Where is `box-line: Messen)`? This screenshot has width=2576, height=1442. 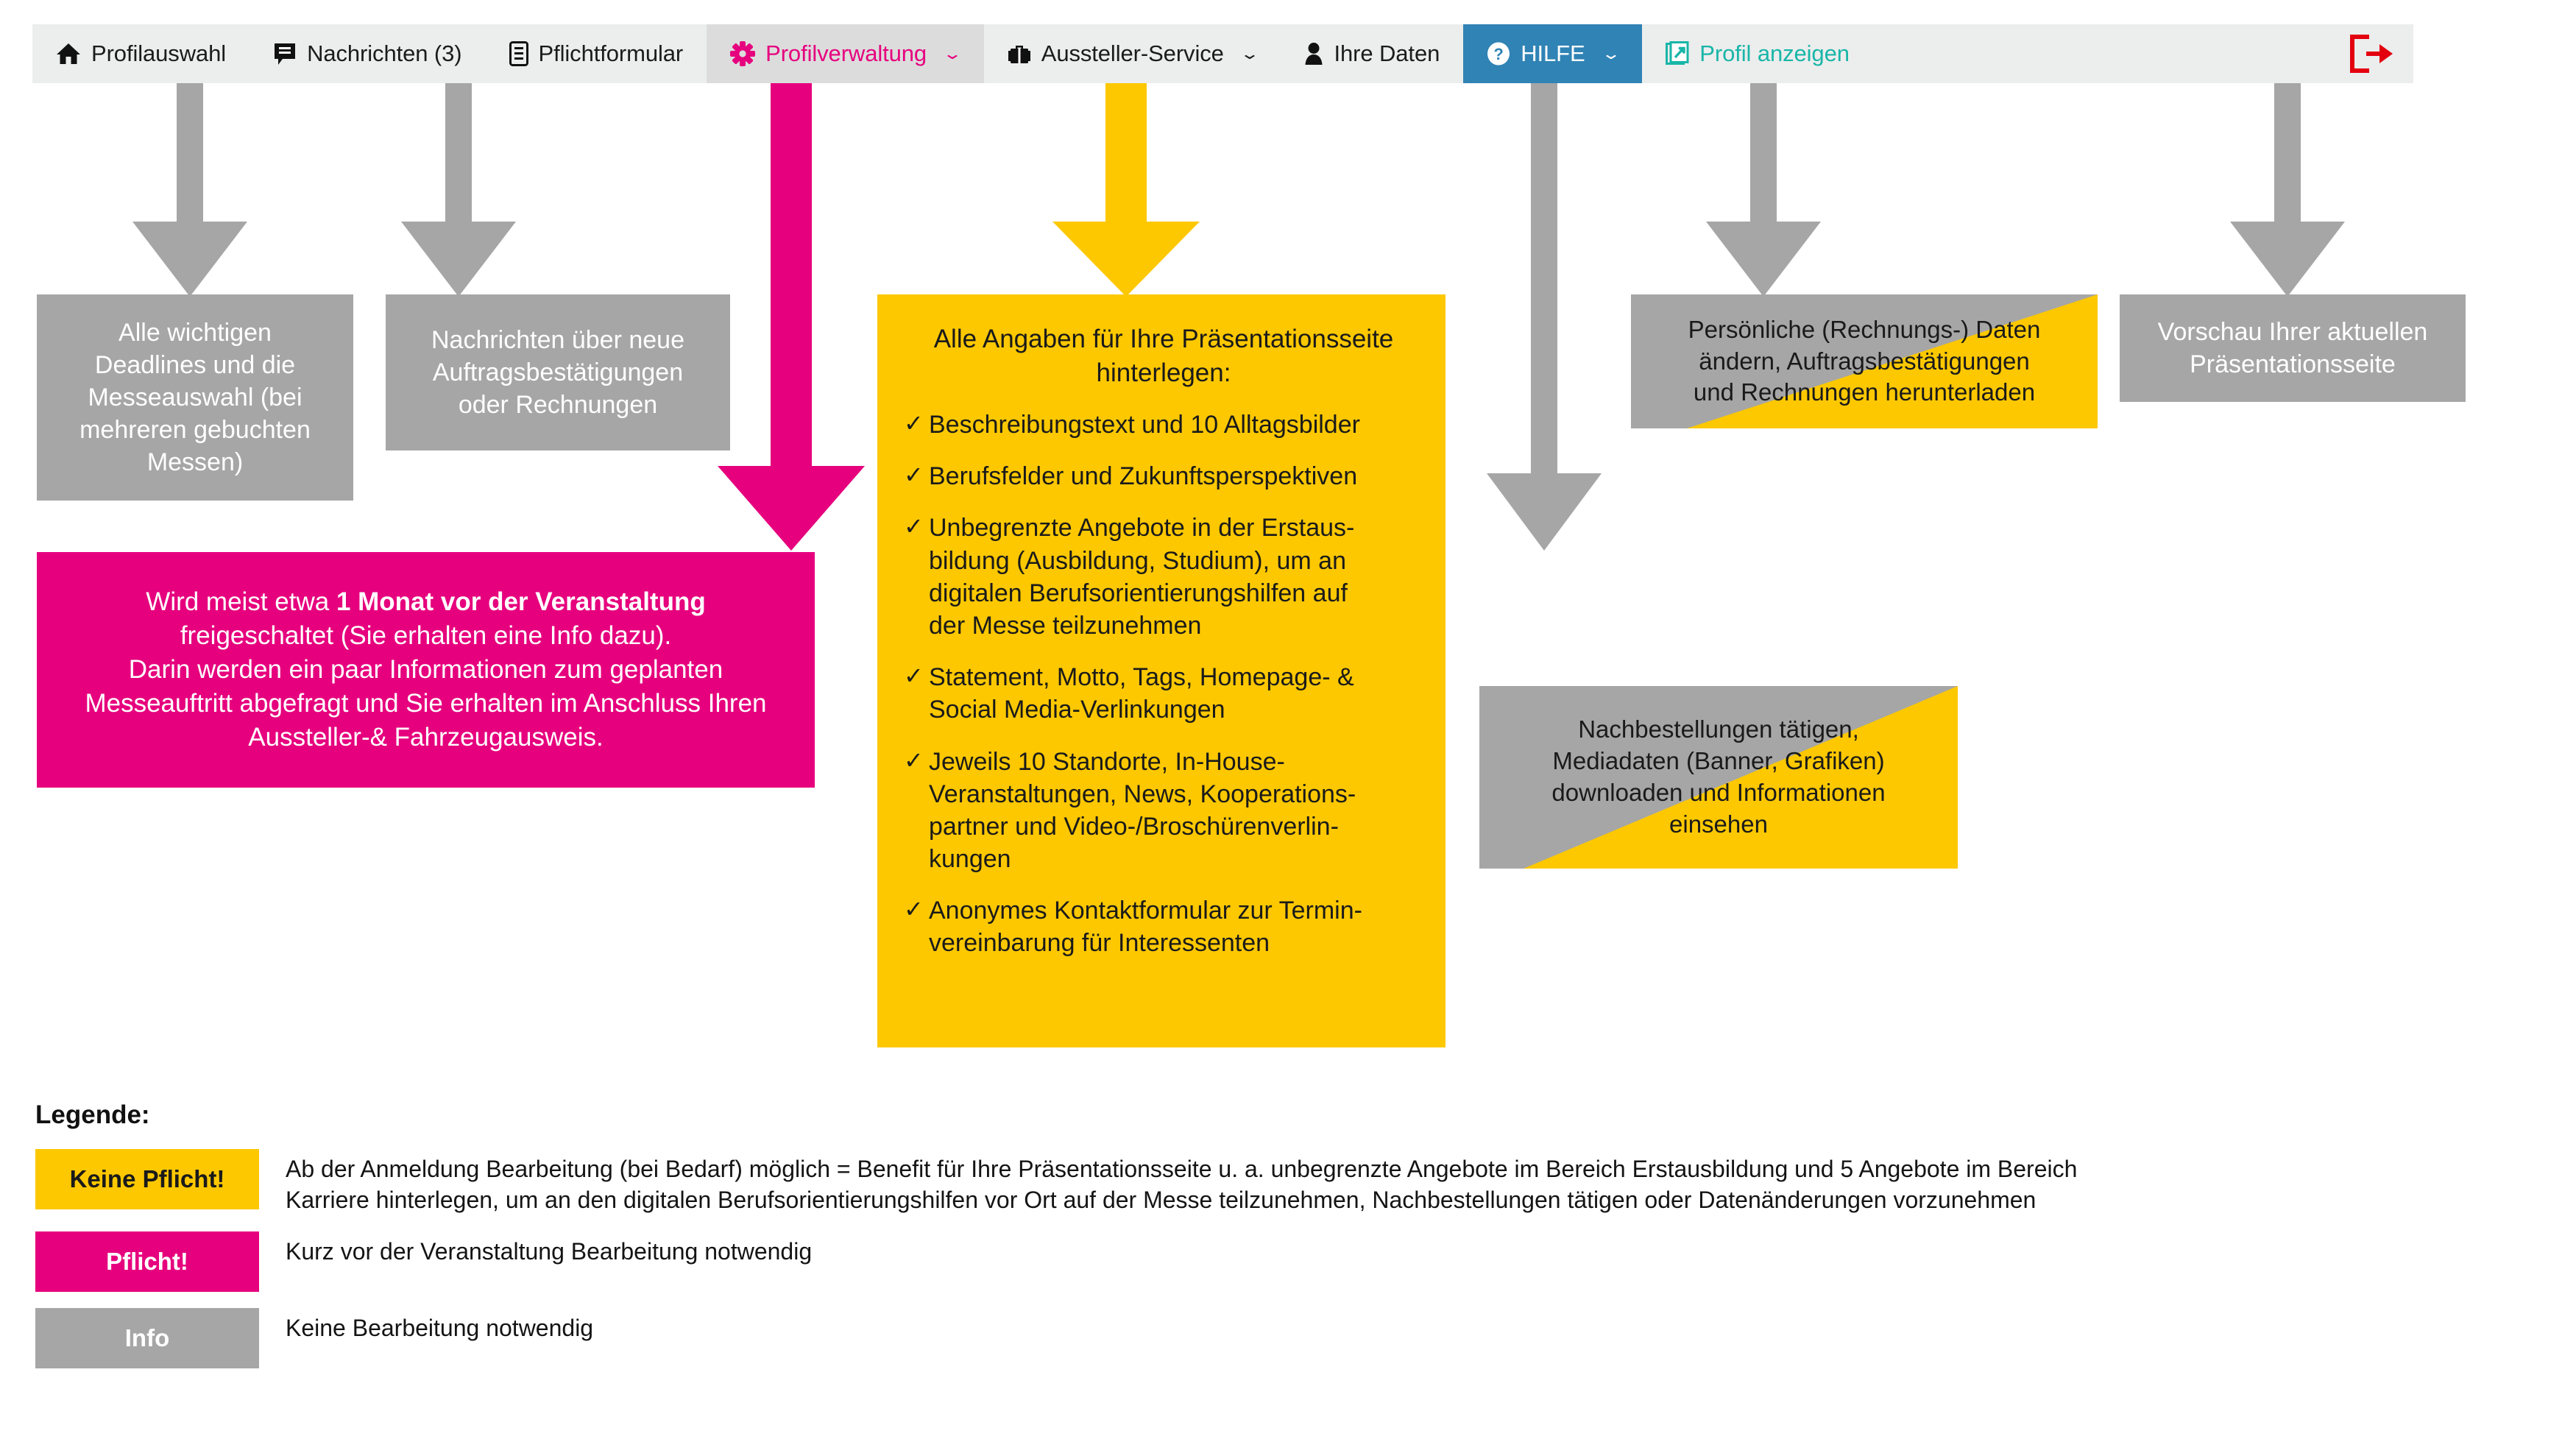 box-line: Messen) is located at coordinates (195, 463).